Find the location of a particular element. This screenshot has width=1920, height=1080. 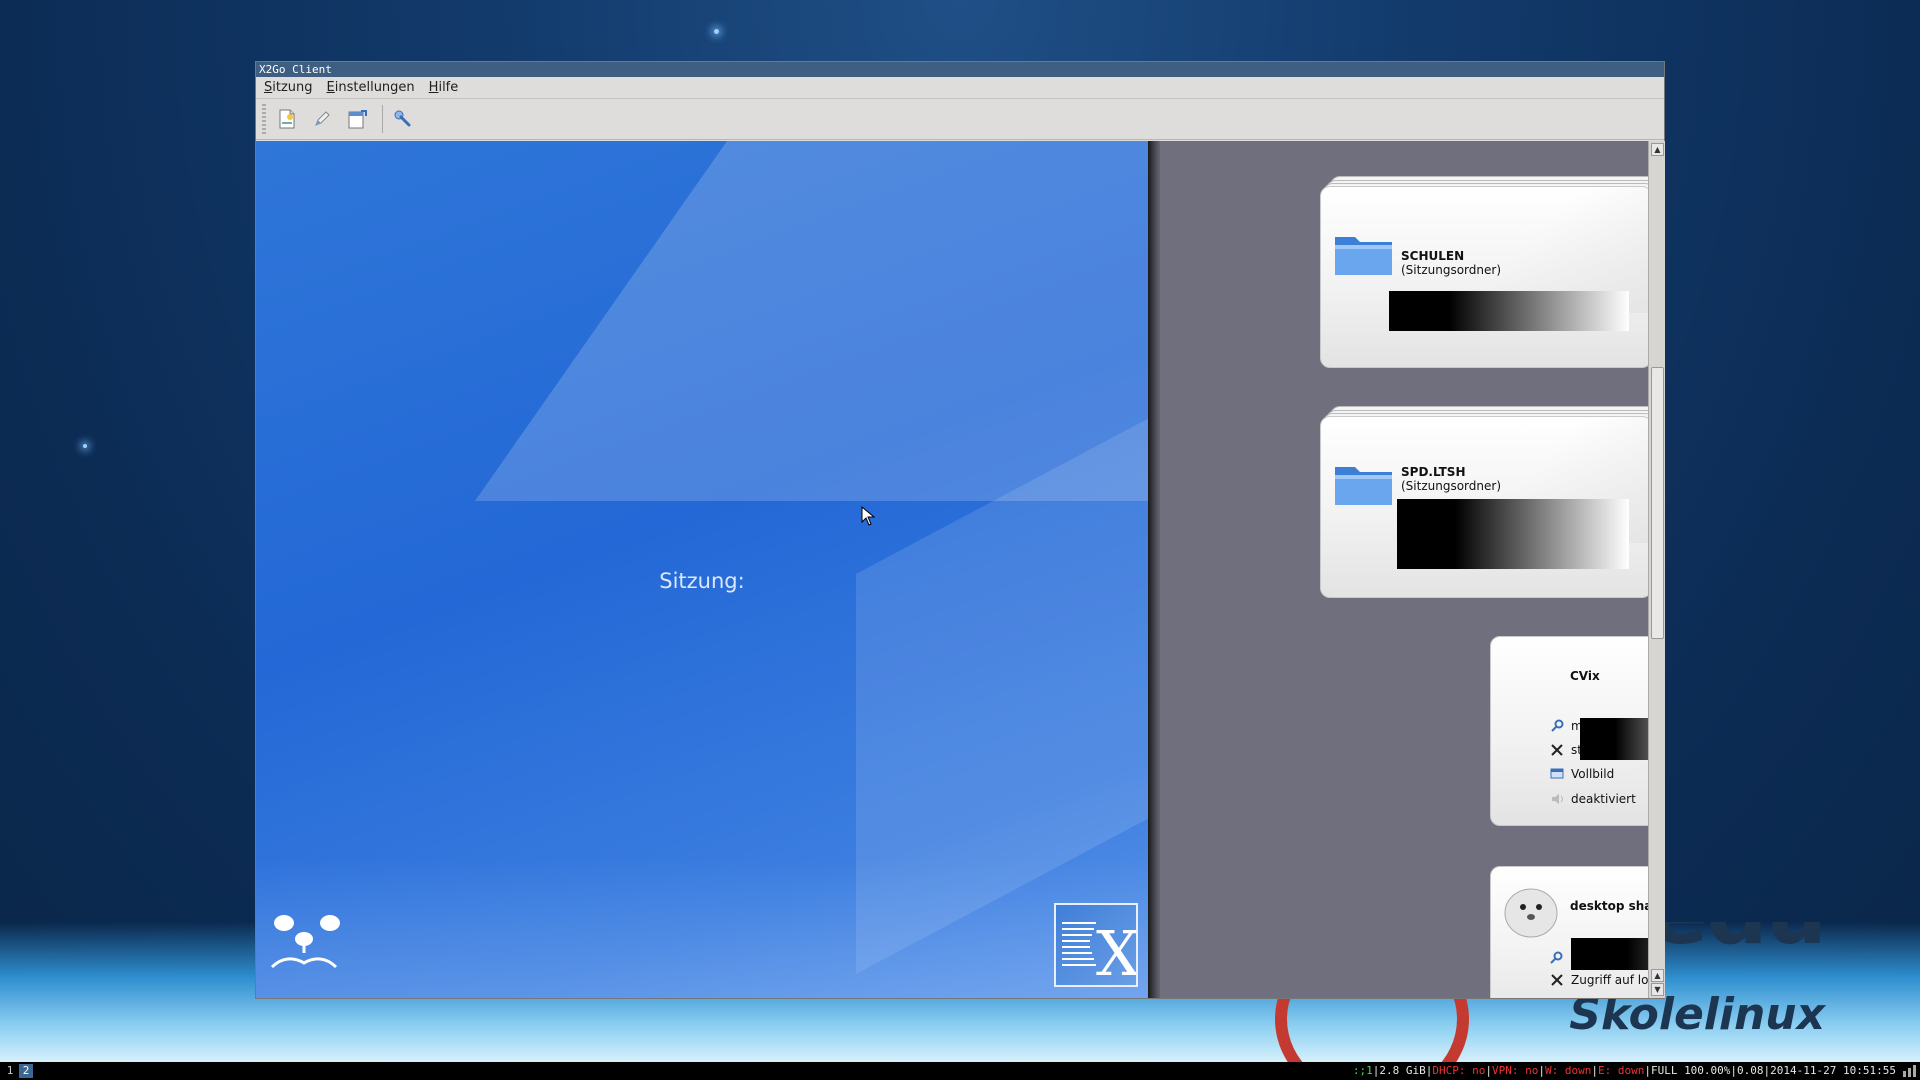

status-wireless: W: down is located at coordinates (1568, 1070).